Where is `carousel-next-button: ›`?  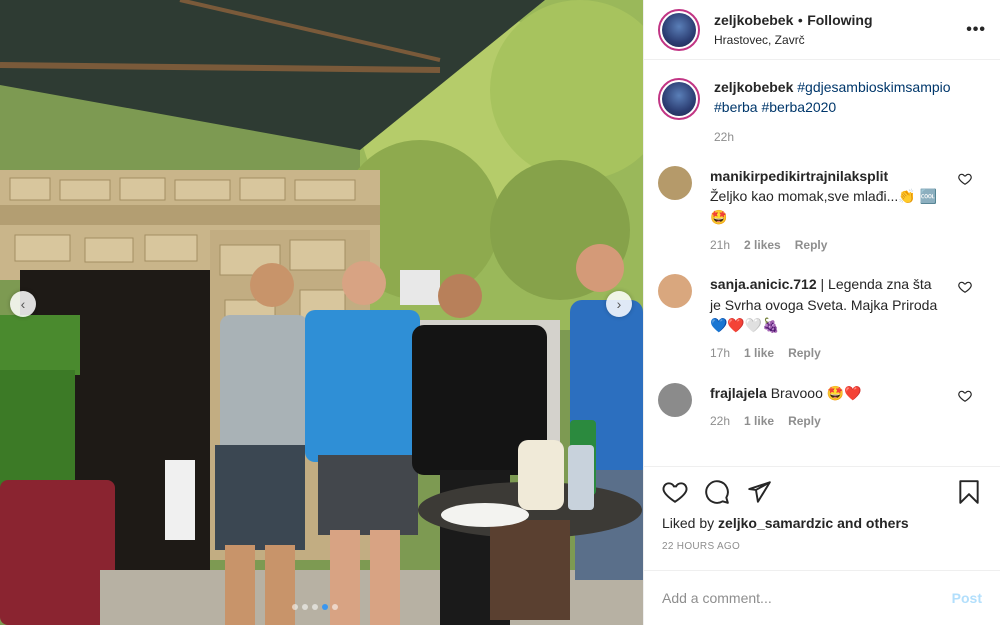 carousel-next-button: › is located at coordinates (619, 304).